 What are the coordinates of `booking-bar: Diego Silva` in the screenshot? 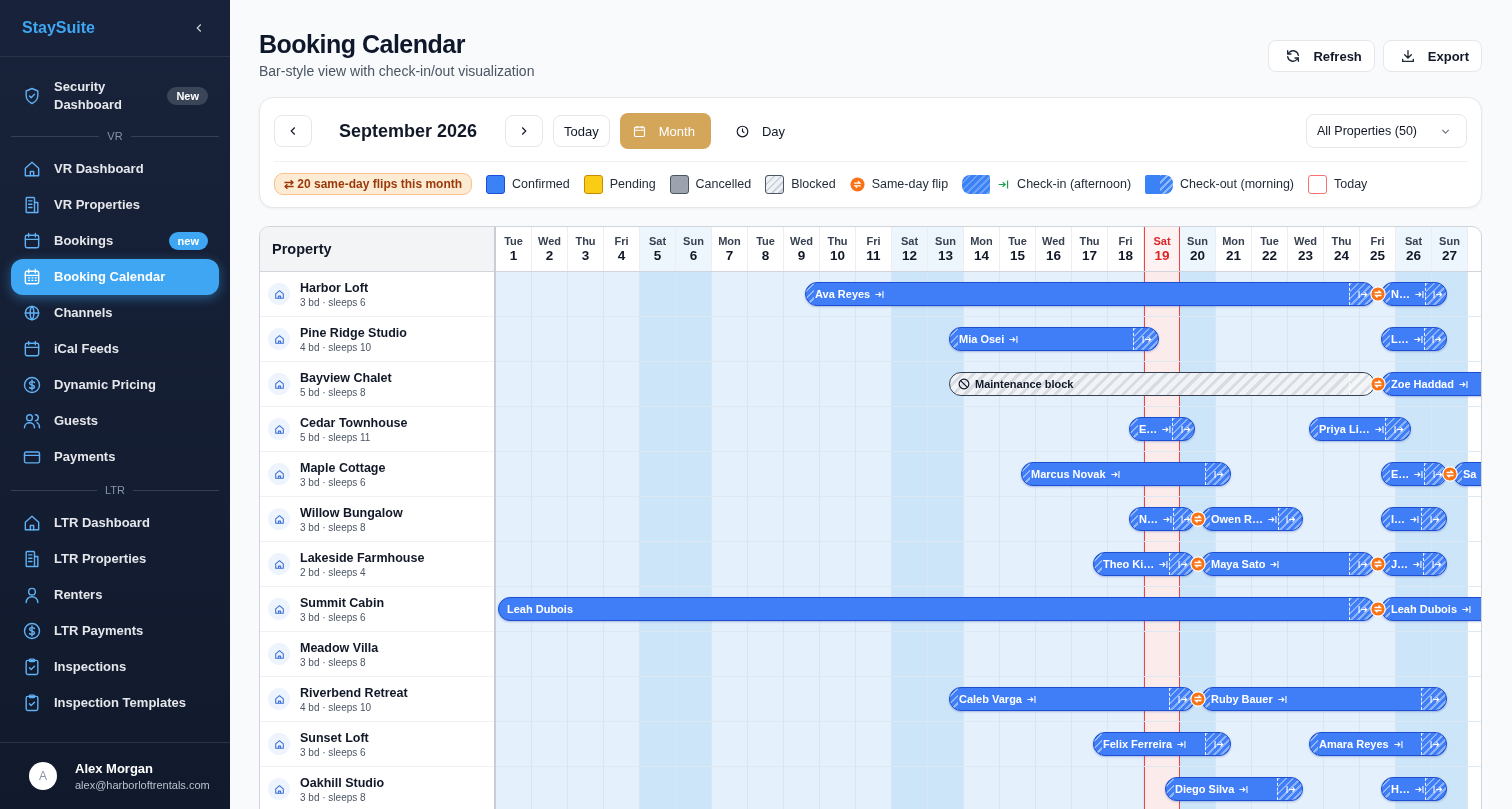 It's located at (1234, 789).